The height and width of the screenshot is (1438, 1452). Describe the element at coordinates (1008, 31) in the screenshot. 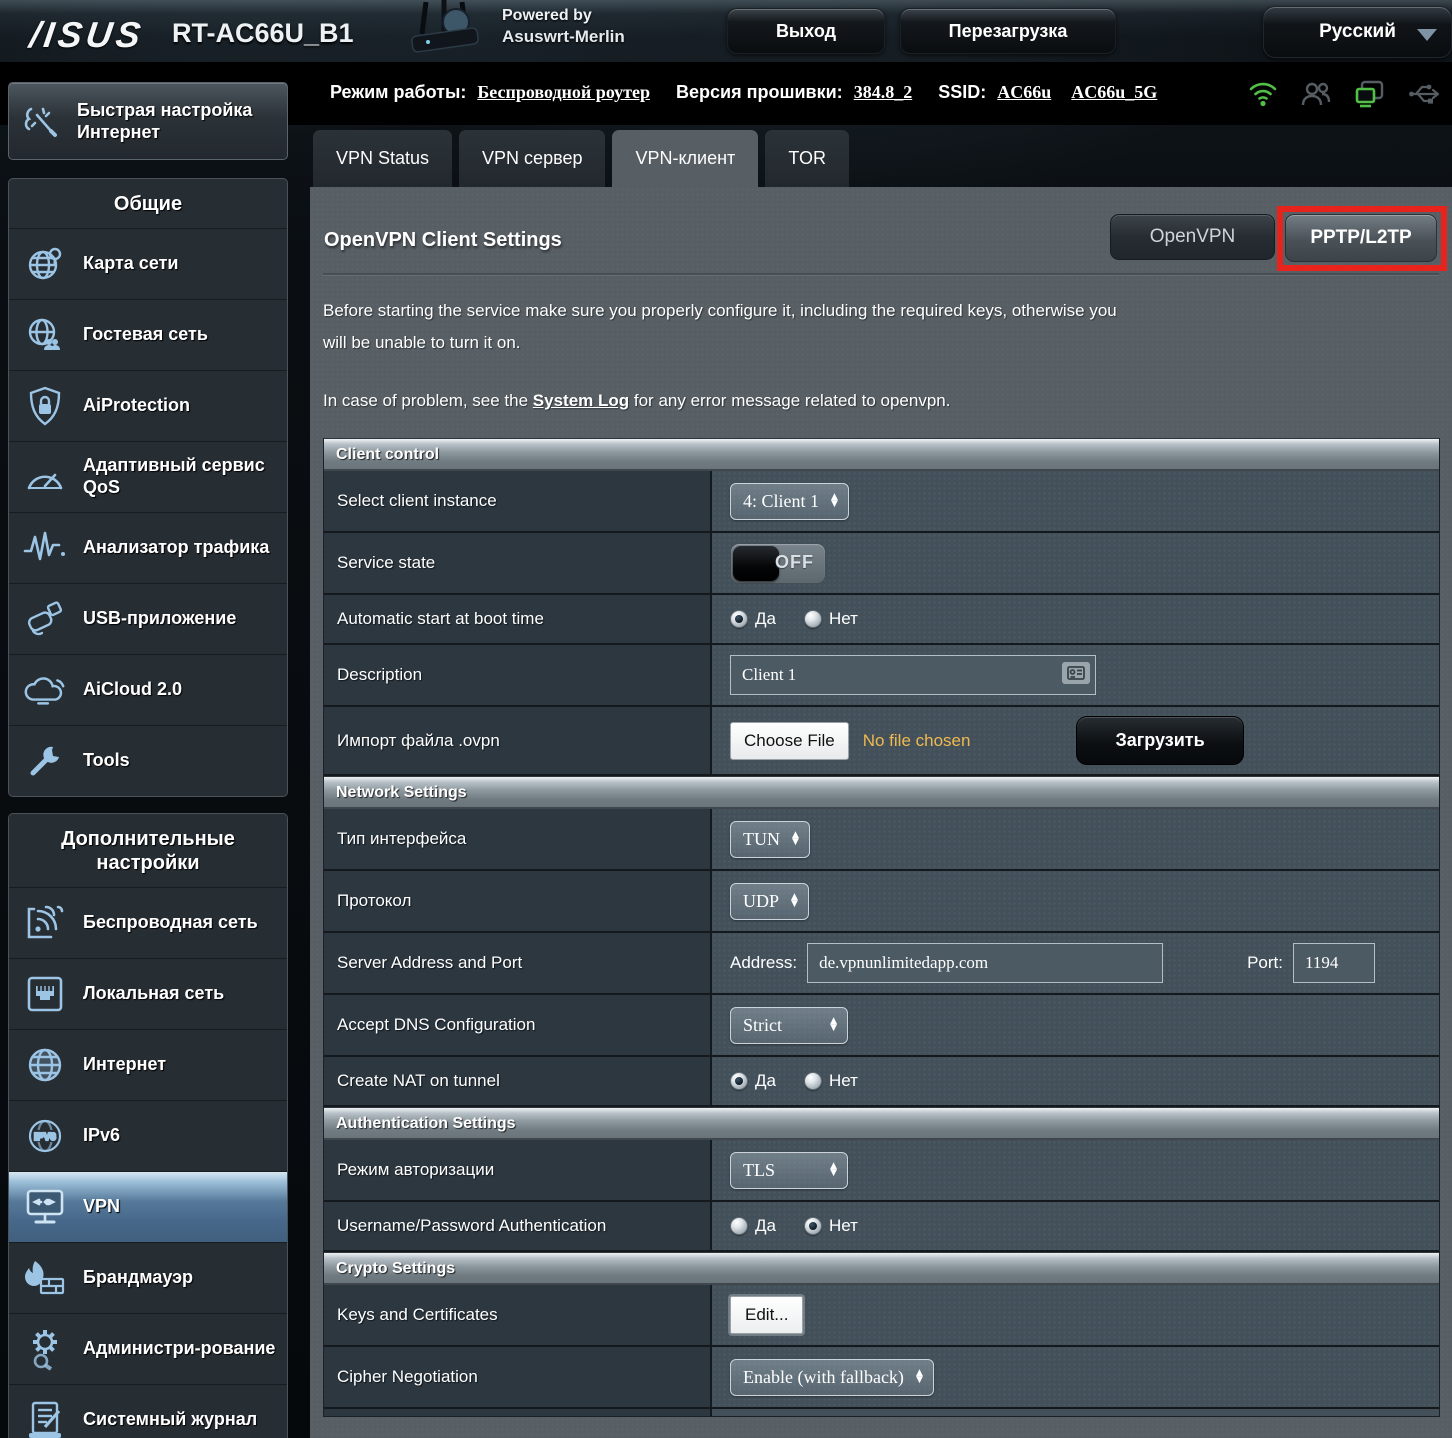

I see `reboot-button: Перезагрузка` at that location.